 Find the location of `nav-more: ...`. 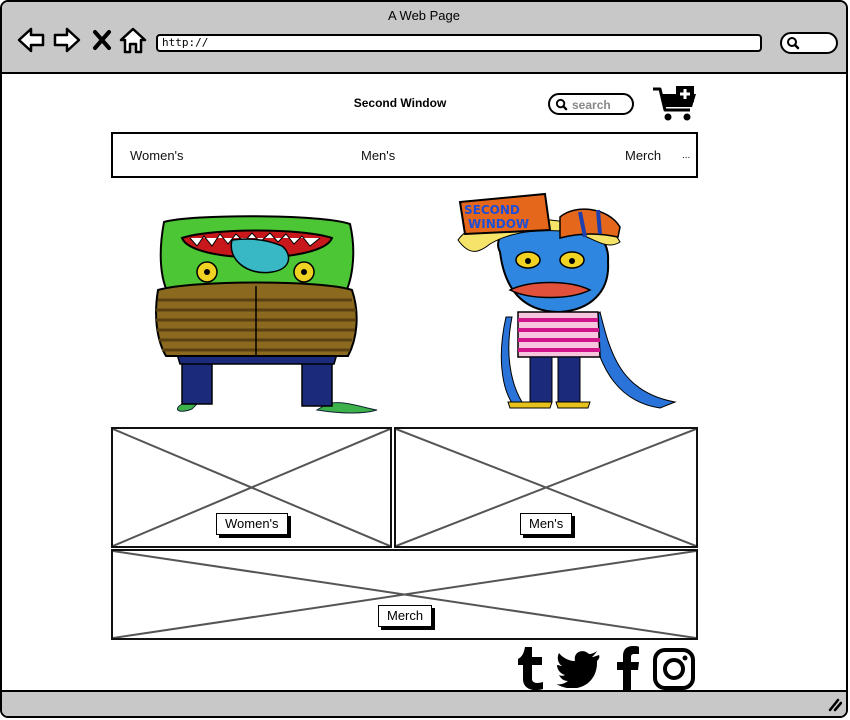

nav-more: ... is located at coordinates (686, 155).